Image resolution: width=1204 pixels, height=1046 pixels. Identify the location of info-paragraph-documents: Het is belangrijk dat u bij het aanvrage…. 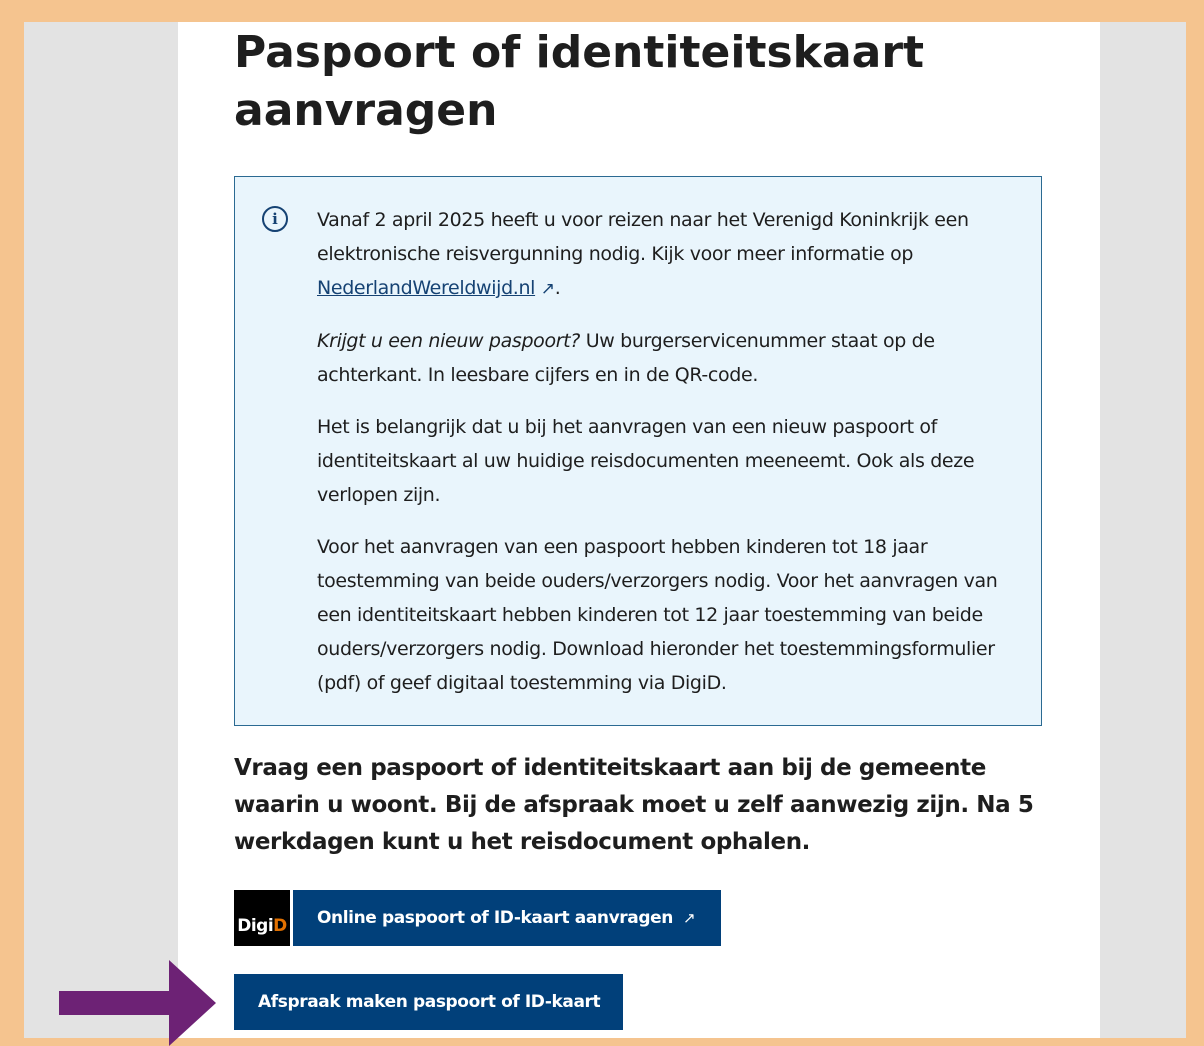
(646, 461).